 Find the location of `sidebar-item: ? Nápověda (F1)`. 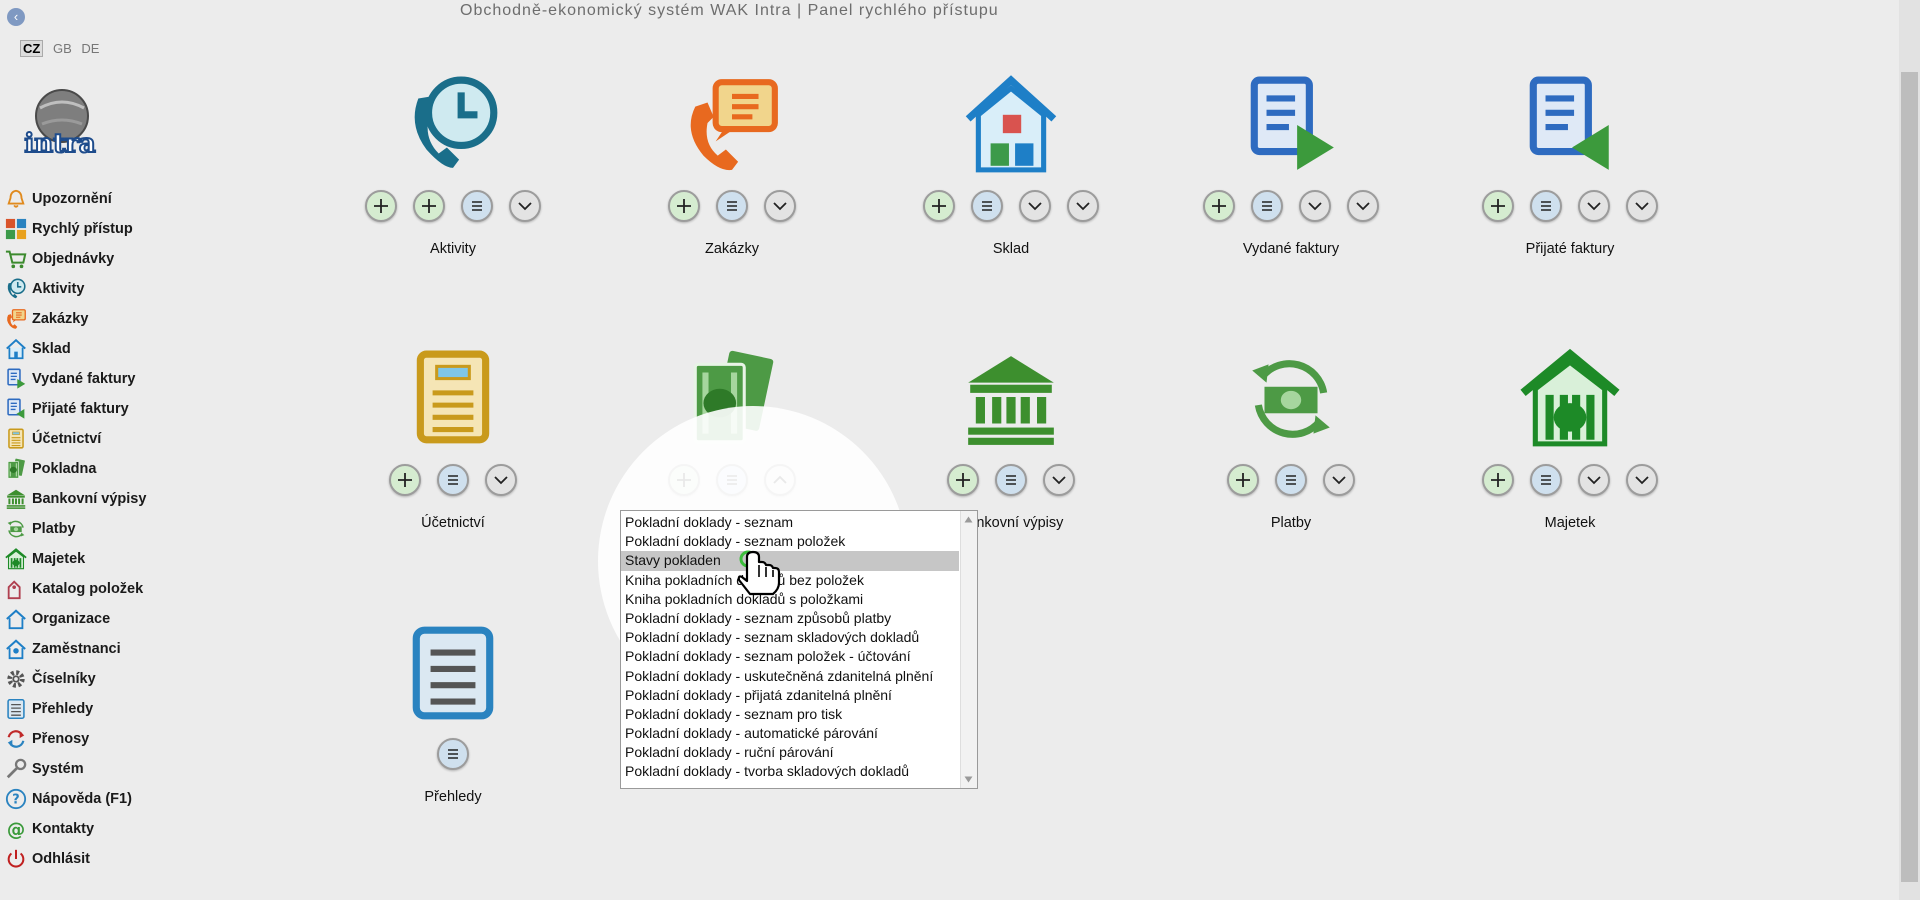

sidebar-item: ? Nápověda (F1) is located at coordinates (90, 799).